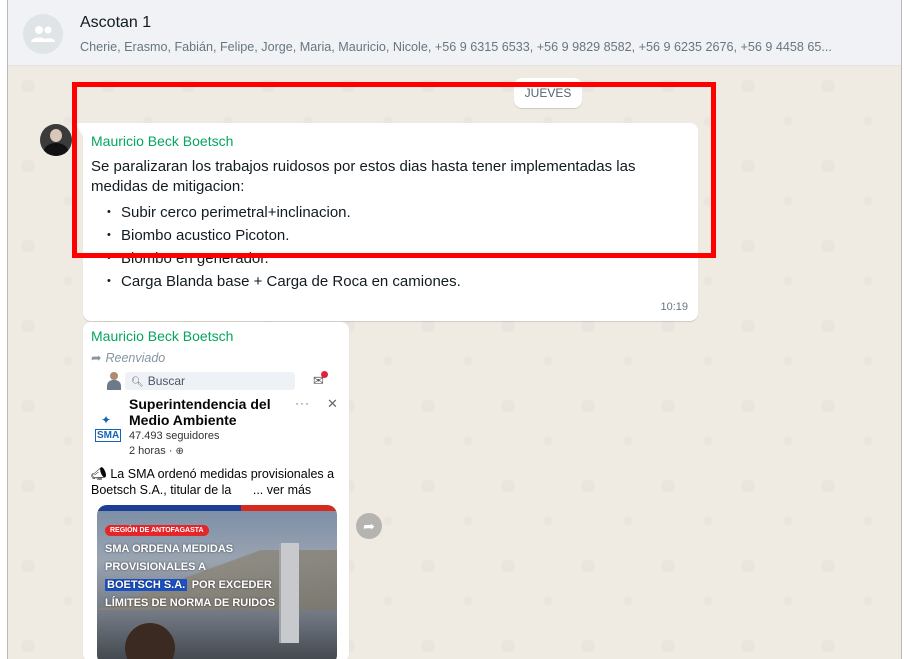 The image size is (904, 659). Describe the element at coordinates (108, 428) in the screenshot. I see `sma-logo: ✦ SMA` at that location.